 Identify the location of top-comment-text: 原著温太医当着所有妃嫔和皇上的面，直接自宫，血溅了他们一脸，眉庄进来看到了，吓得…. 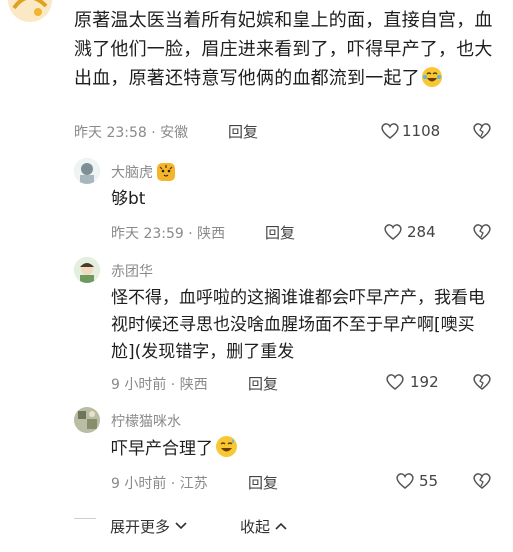
(284, 49).